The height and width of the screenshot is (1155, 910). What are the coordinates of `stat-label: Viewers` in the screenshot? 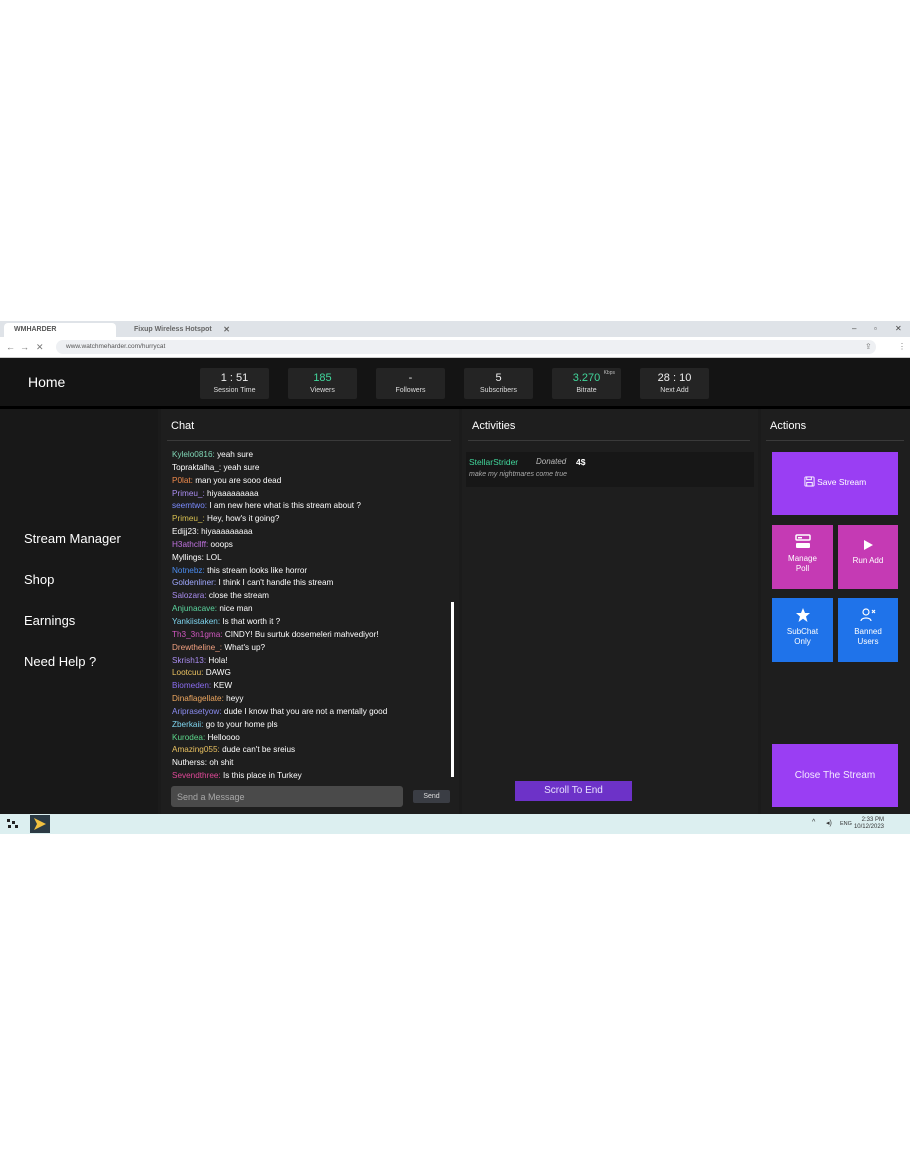 It's located at (322, 390).